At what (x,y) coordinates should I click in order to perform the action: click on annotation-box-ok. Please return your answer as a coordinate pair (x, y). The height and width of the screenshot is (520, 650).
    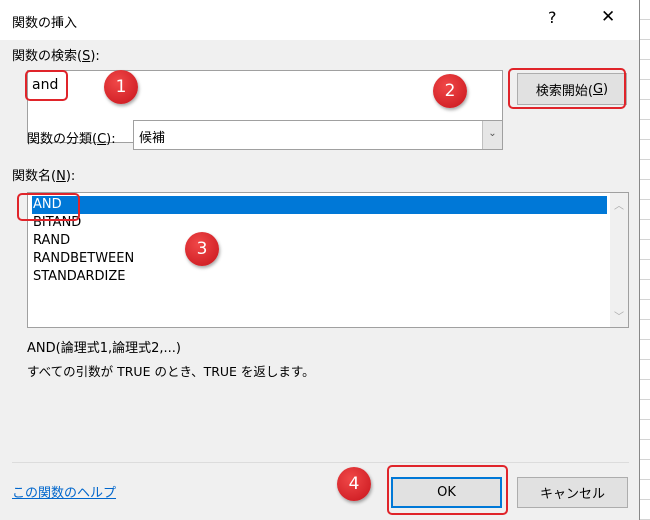
    Looking at the image, I should click on (447, 490).